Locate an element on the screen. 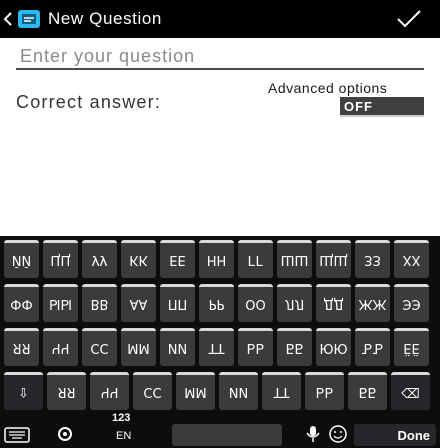  keyboard-key: ЖЖ is located at coordinates (372, 303).